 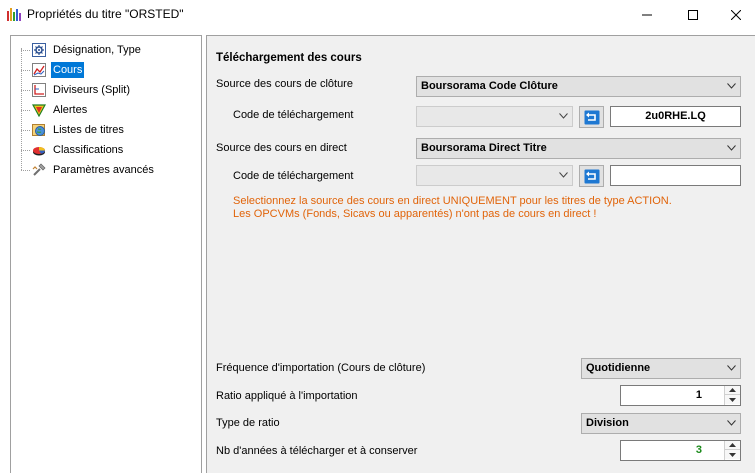 I want to click on globe-list-icon, so click(x=38, y=130).